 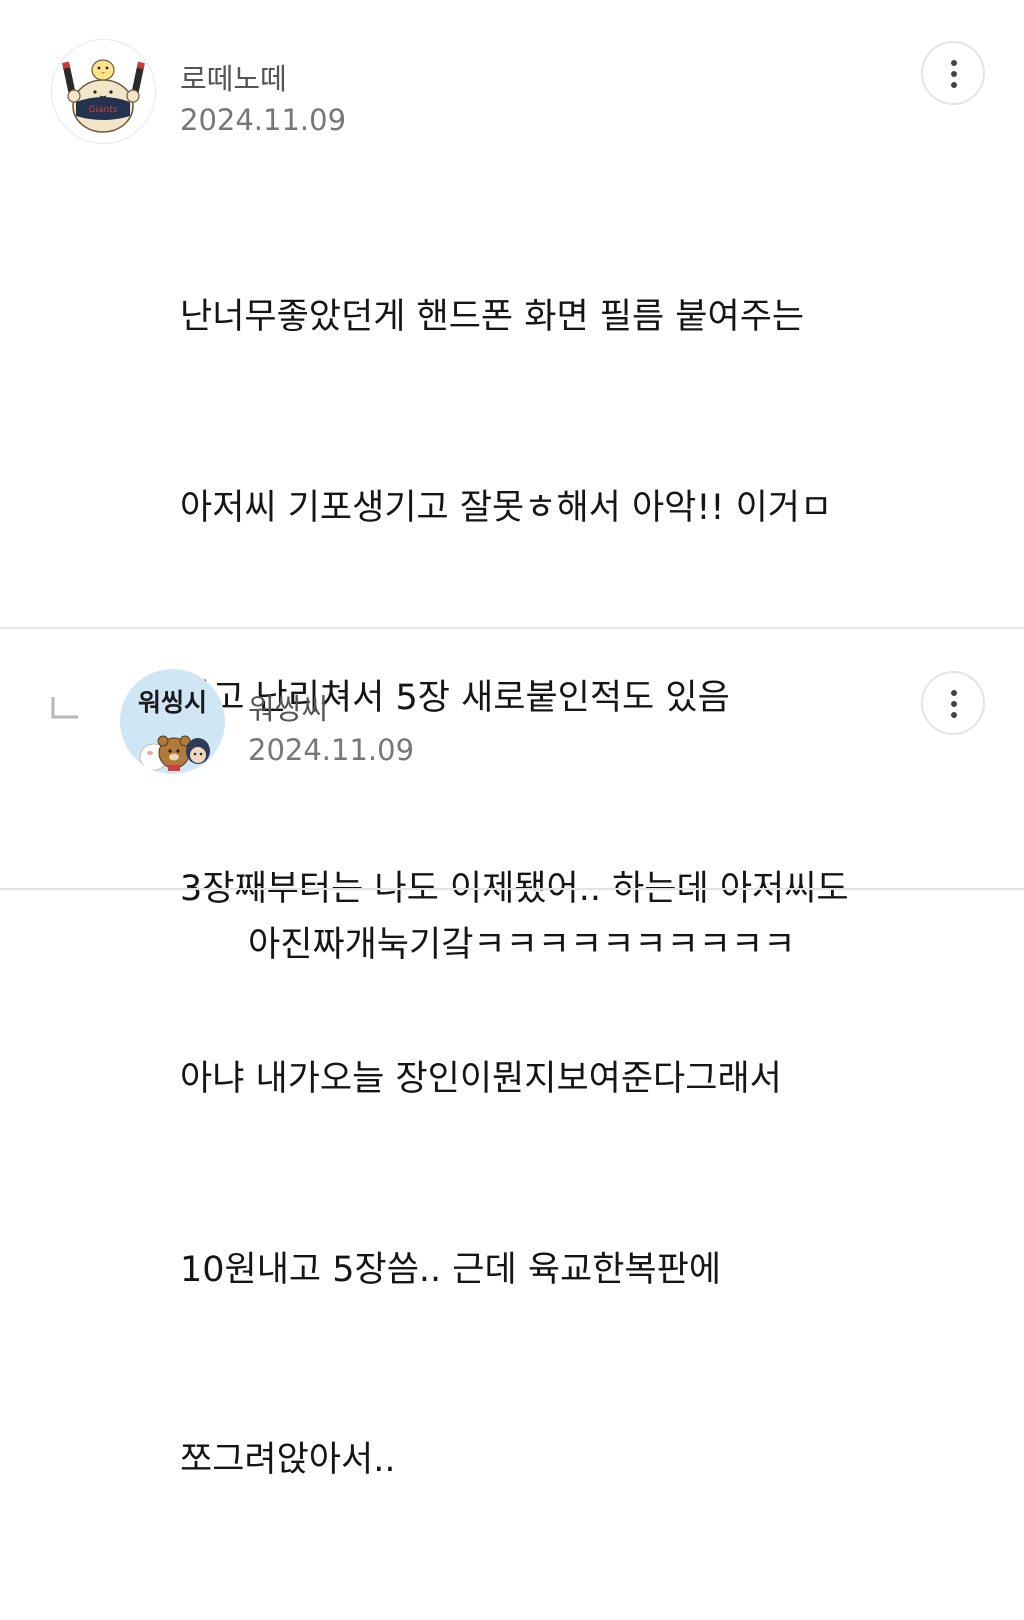 What do you see at coordinates (103, 96) in the screenshot?
I see `giants-bear-mascot-avatar-icon: Giants` at bounding box center [103, 96].